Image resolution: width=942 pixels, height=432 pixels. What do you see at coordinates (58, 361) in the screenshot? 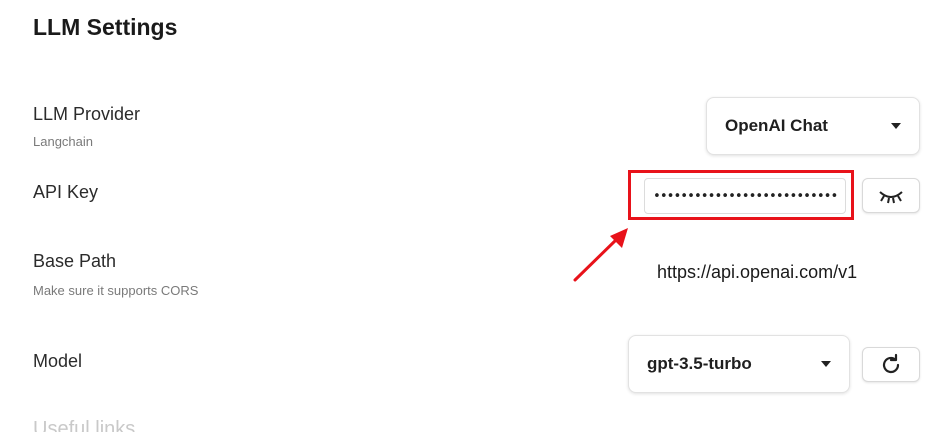
I see `model-label: Model` at bounding box center [58, 361].